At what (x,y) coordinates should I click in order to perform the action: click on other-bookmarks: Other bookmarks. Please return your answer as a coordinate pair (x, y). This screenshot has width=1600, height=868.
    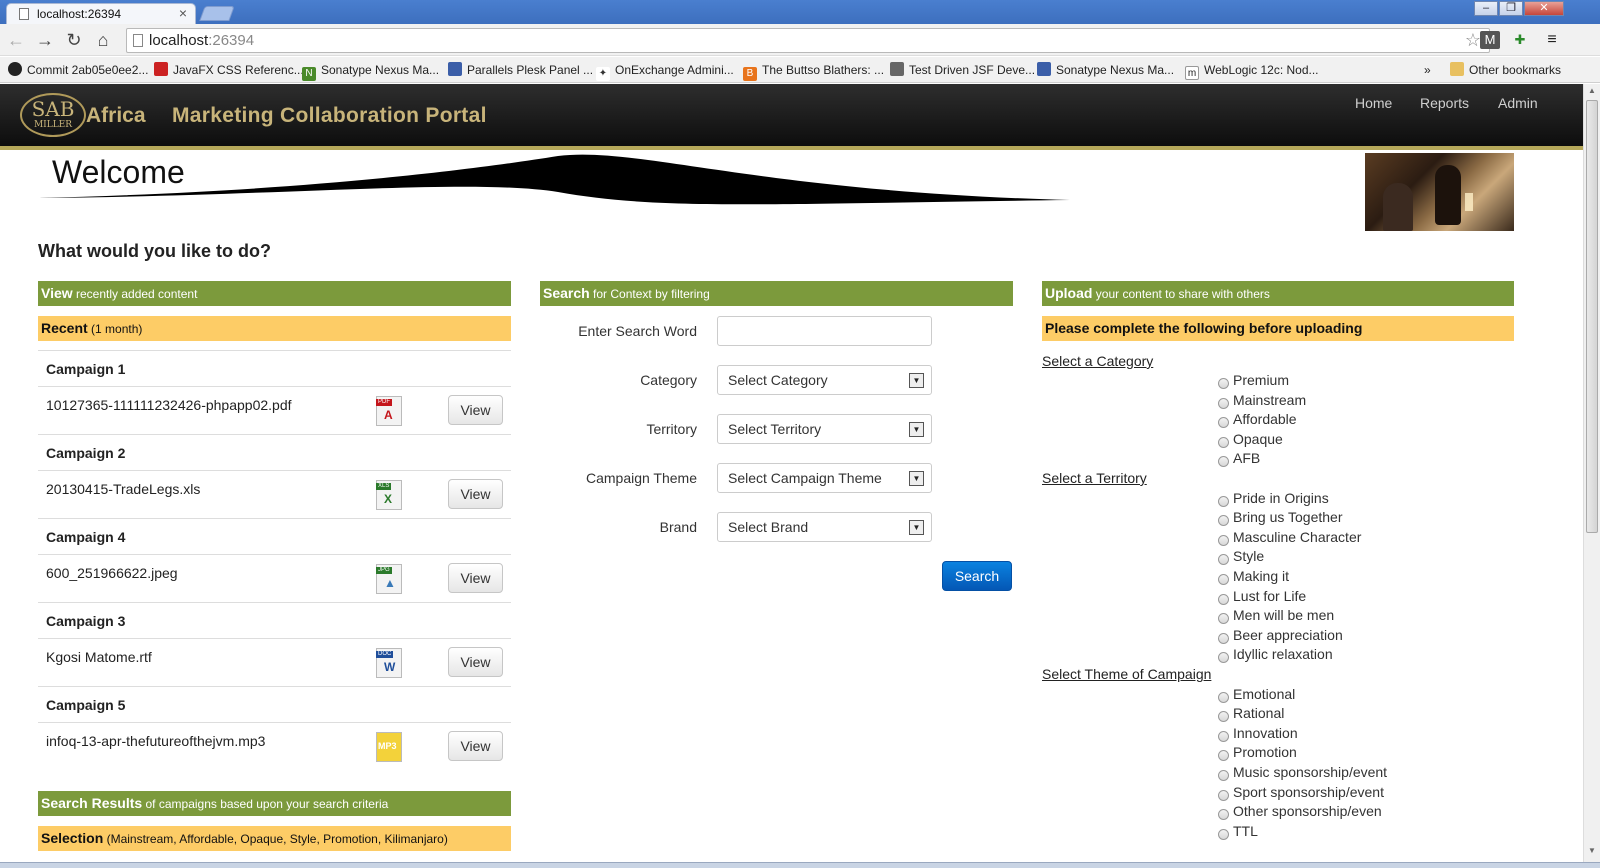
    Looking at the image, I should click on (1505, 70).